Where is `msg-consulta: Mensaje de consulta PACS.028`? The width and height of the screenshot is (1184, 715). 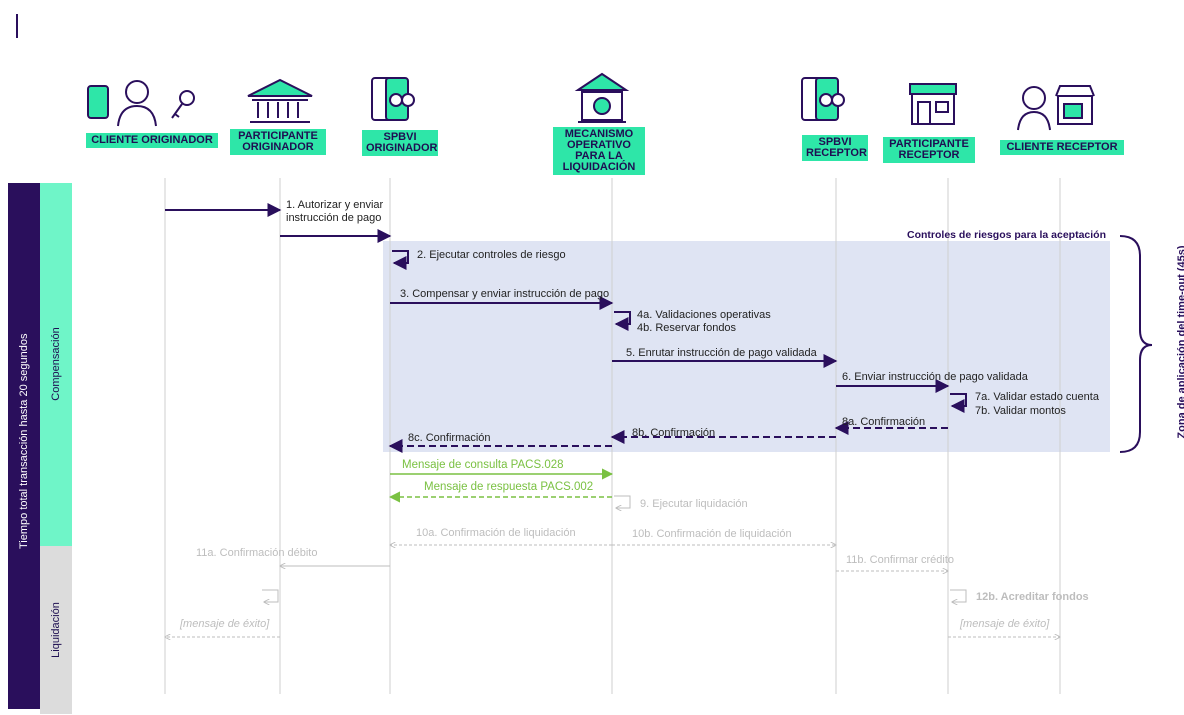 msg-consulta: Mensaje de consulta PACS.028 is located at coordinates (483, 465).